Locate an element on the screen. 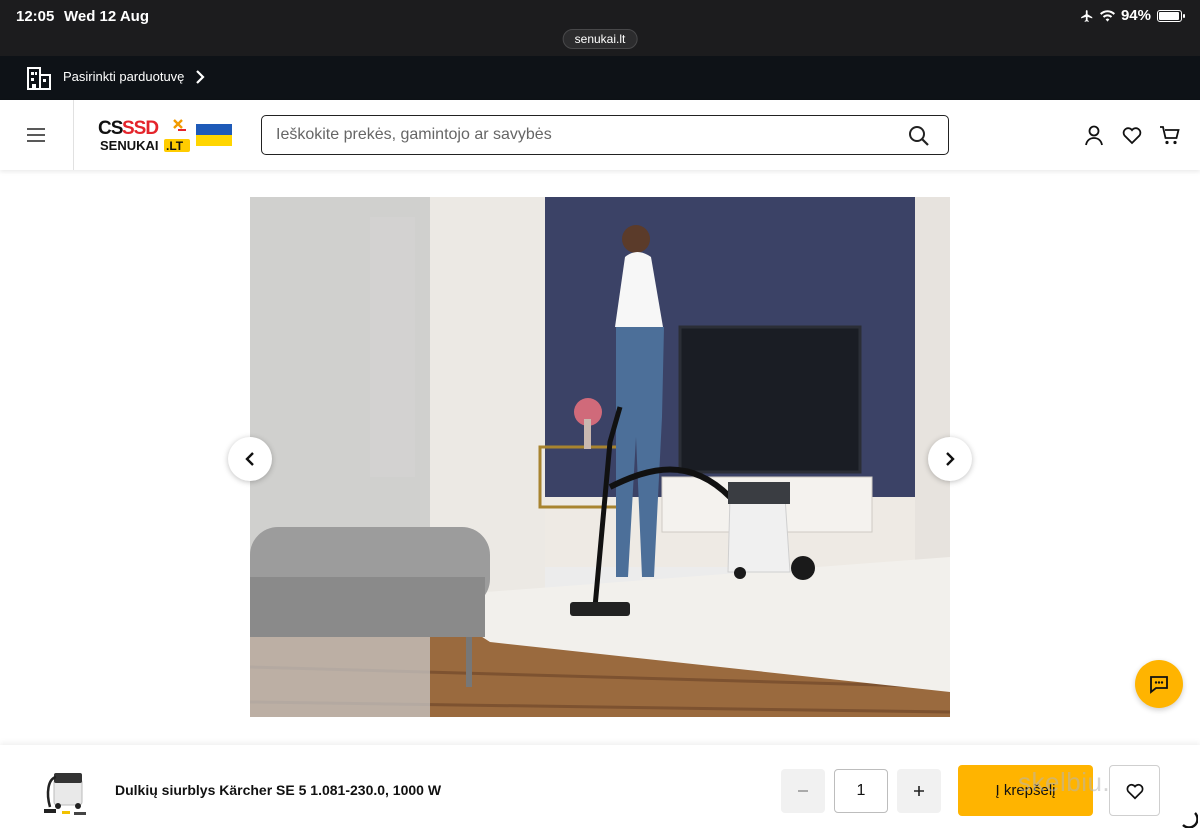  logo-mark: CS SSD SENUKAI .LT is located at coordinates (165, 135).